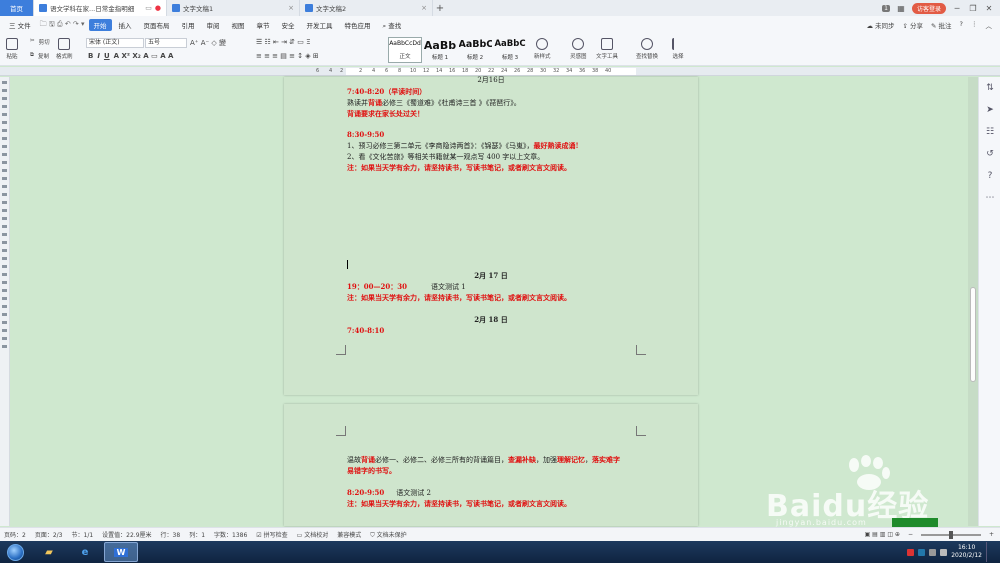  Describe the element at coordinates (989, 88) in the screenshot. I see `adjust-icon: ⇅` at that location.